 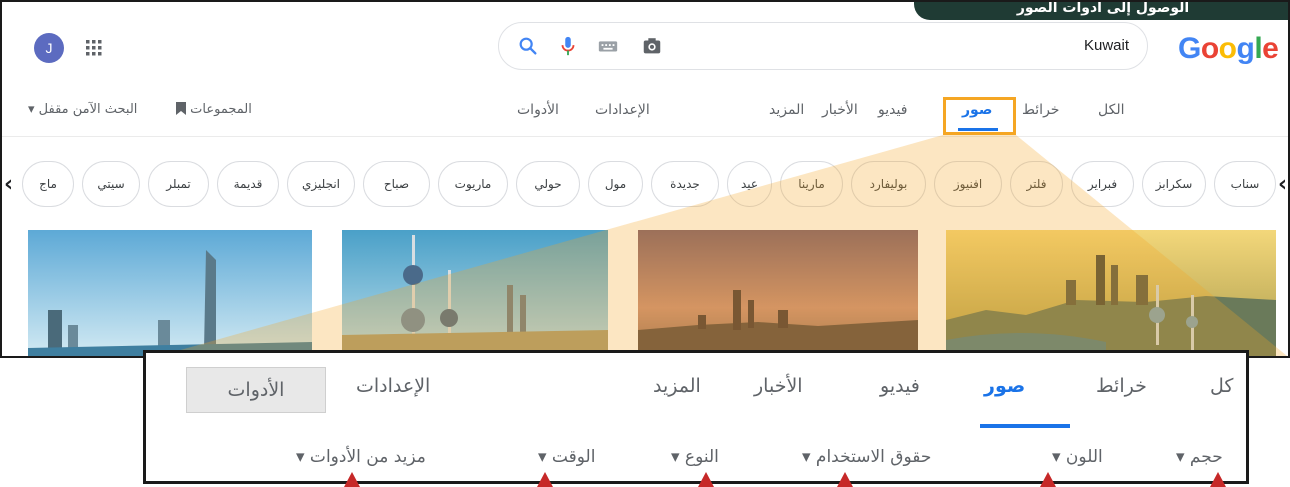 What do you see at coordinates (1221, 386) in the screenshot?
I see `zoom-tab-all: كل` at bounding box center [1221, 386].